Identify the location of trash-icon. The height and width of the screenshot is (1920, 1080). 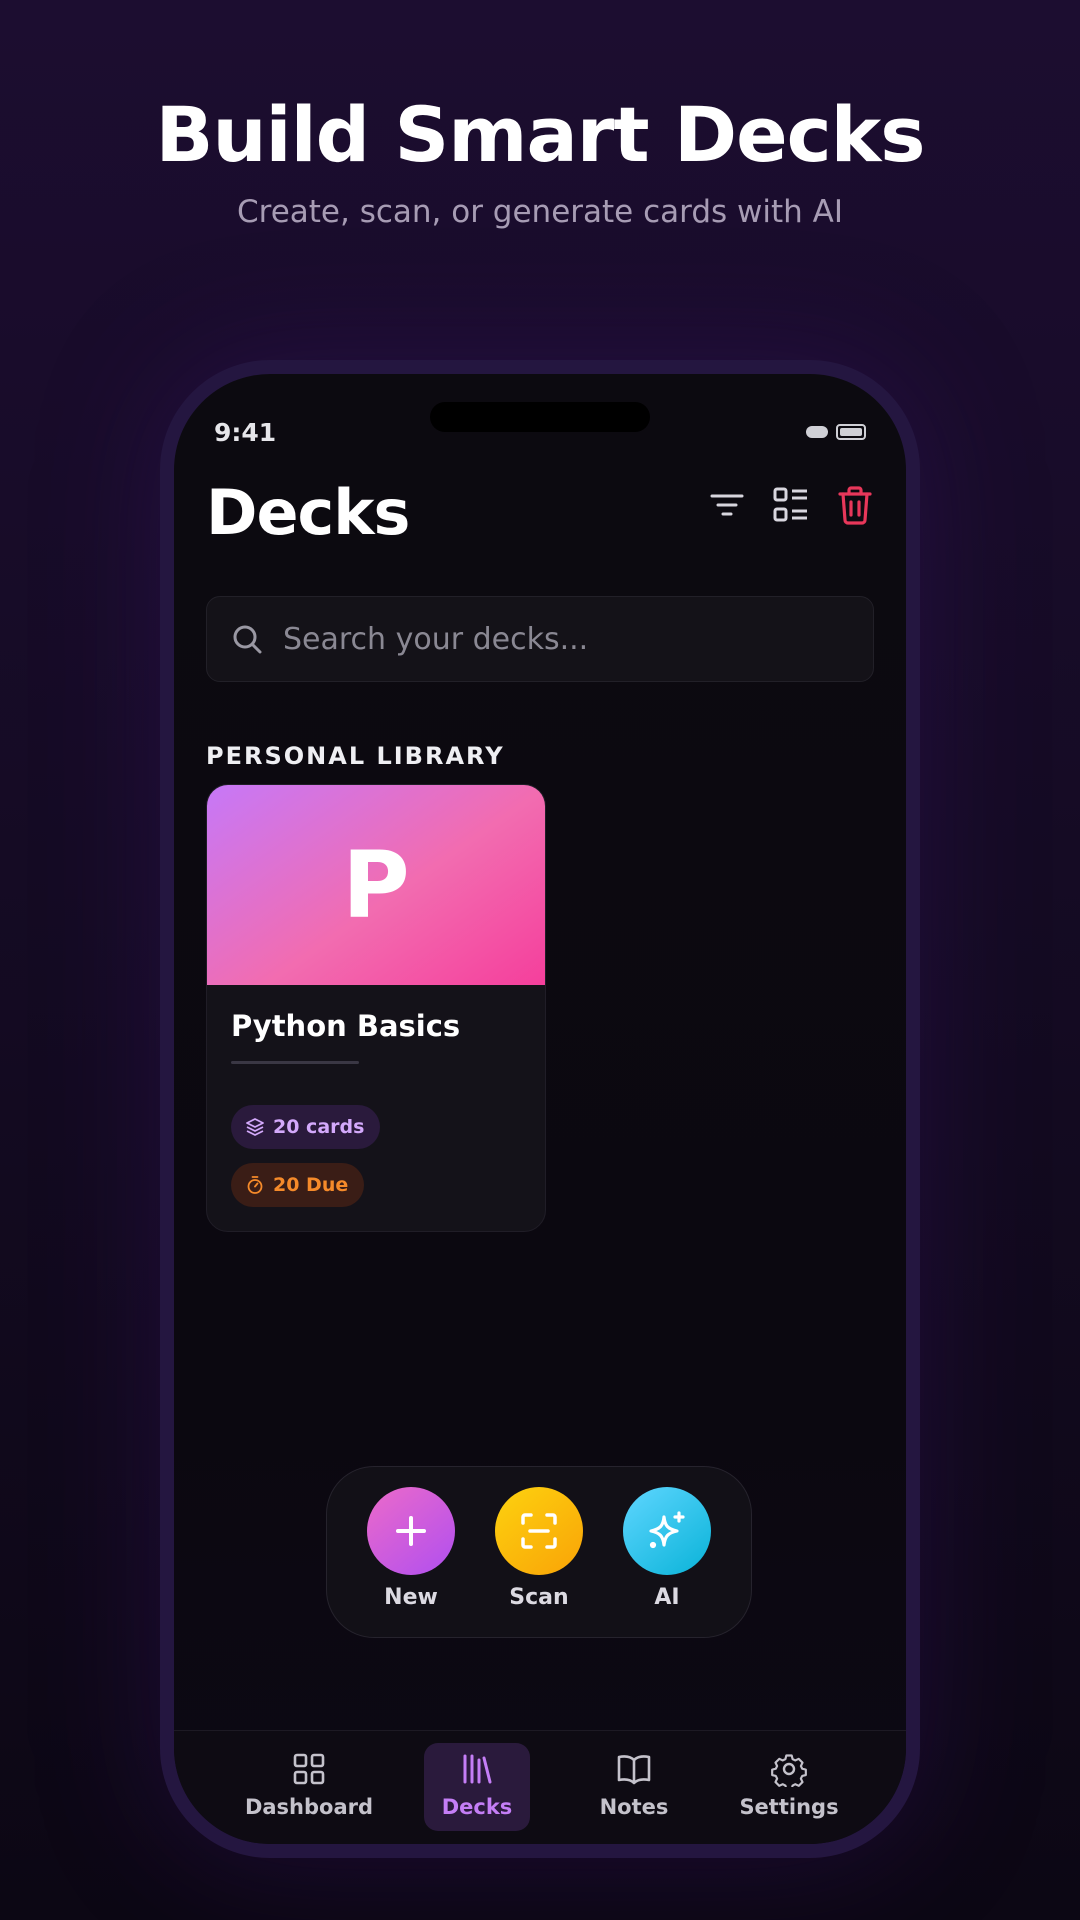
(855, 505).